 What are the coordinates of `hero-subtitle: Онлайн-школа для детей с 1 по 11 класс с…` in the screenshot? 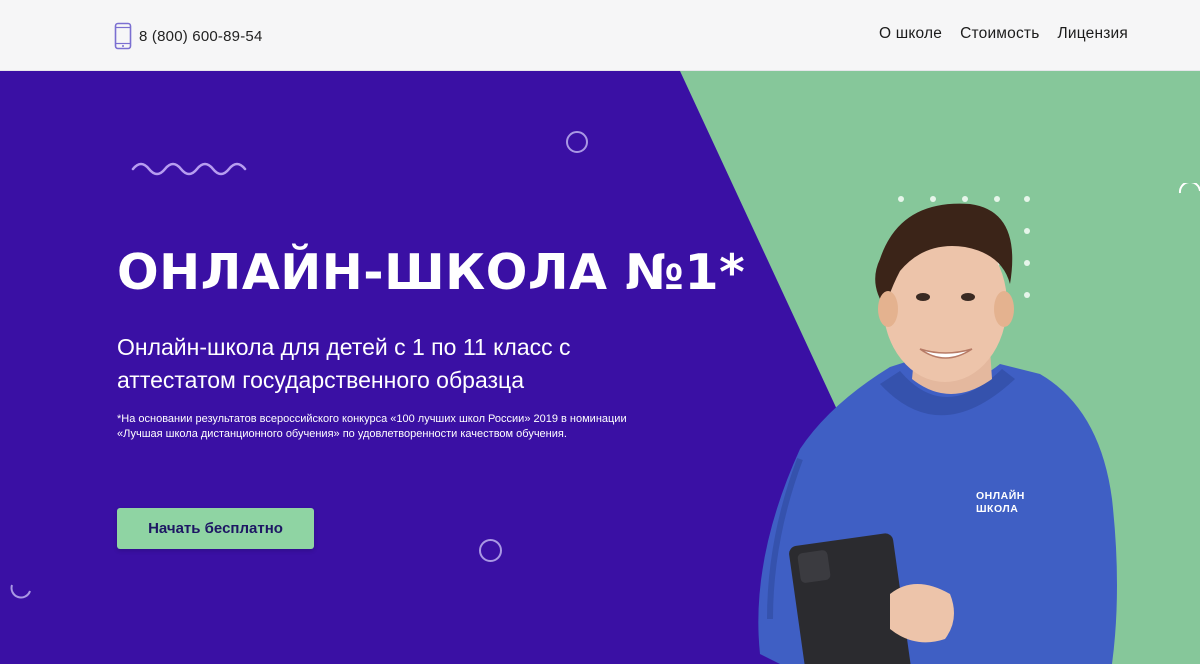 It's located at (344, 363).